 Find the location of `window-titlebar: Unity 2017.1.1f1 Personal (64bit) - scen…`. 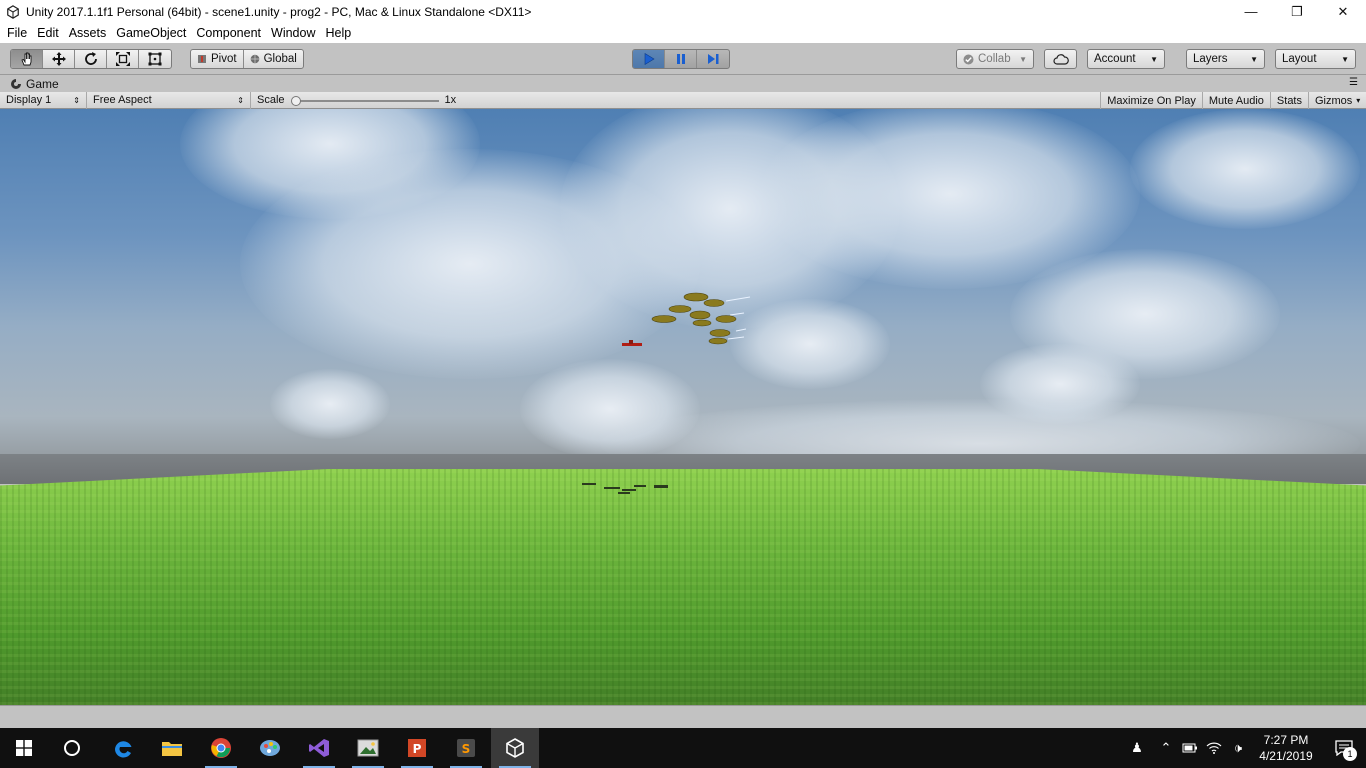

window-titlebar: Unity 2017.1.1f1 Personal (64bit) - scen… is located at coordinates (683, 11).